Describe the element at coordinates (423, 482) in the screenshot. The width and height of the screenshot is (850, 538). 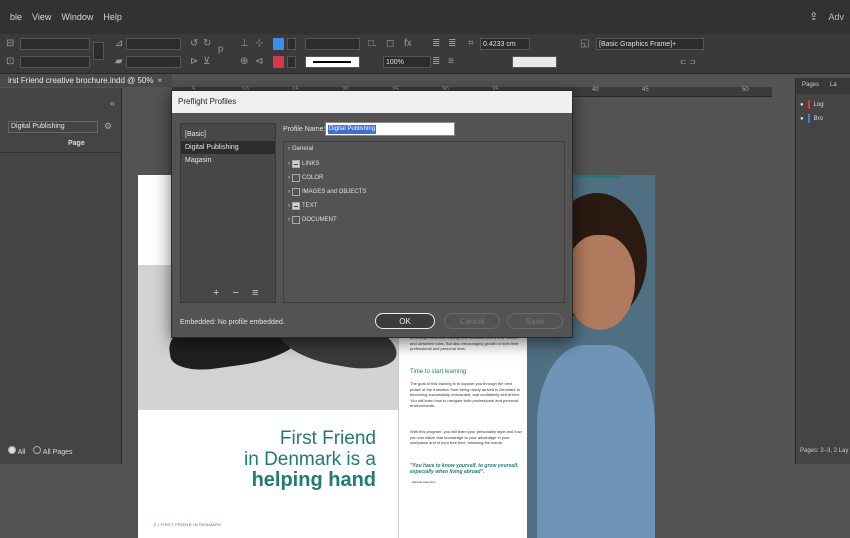
I see `quote-attribution: - Hannah Aajunsen` at that location.